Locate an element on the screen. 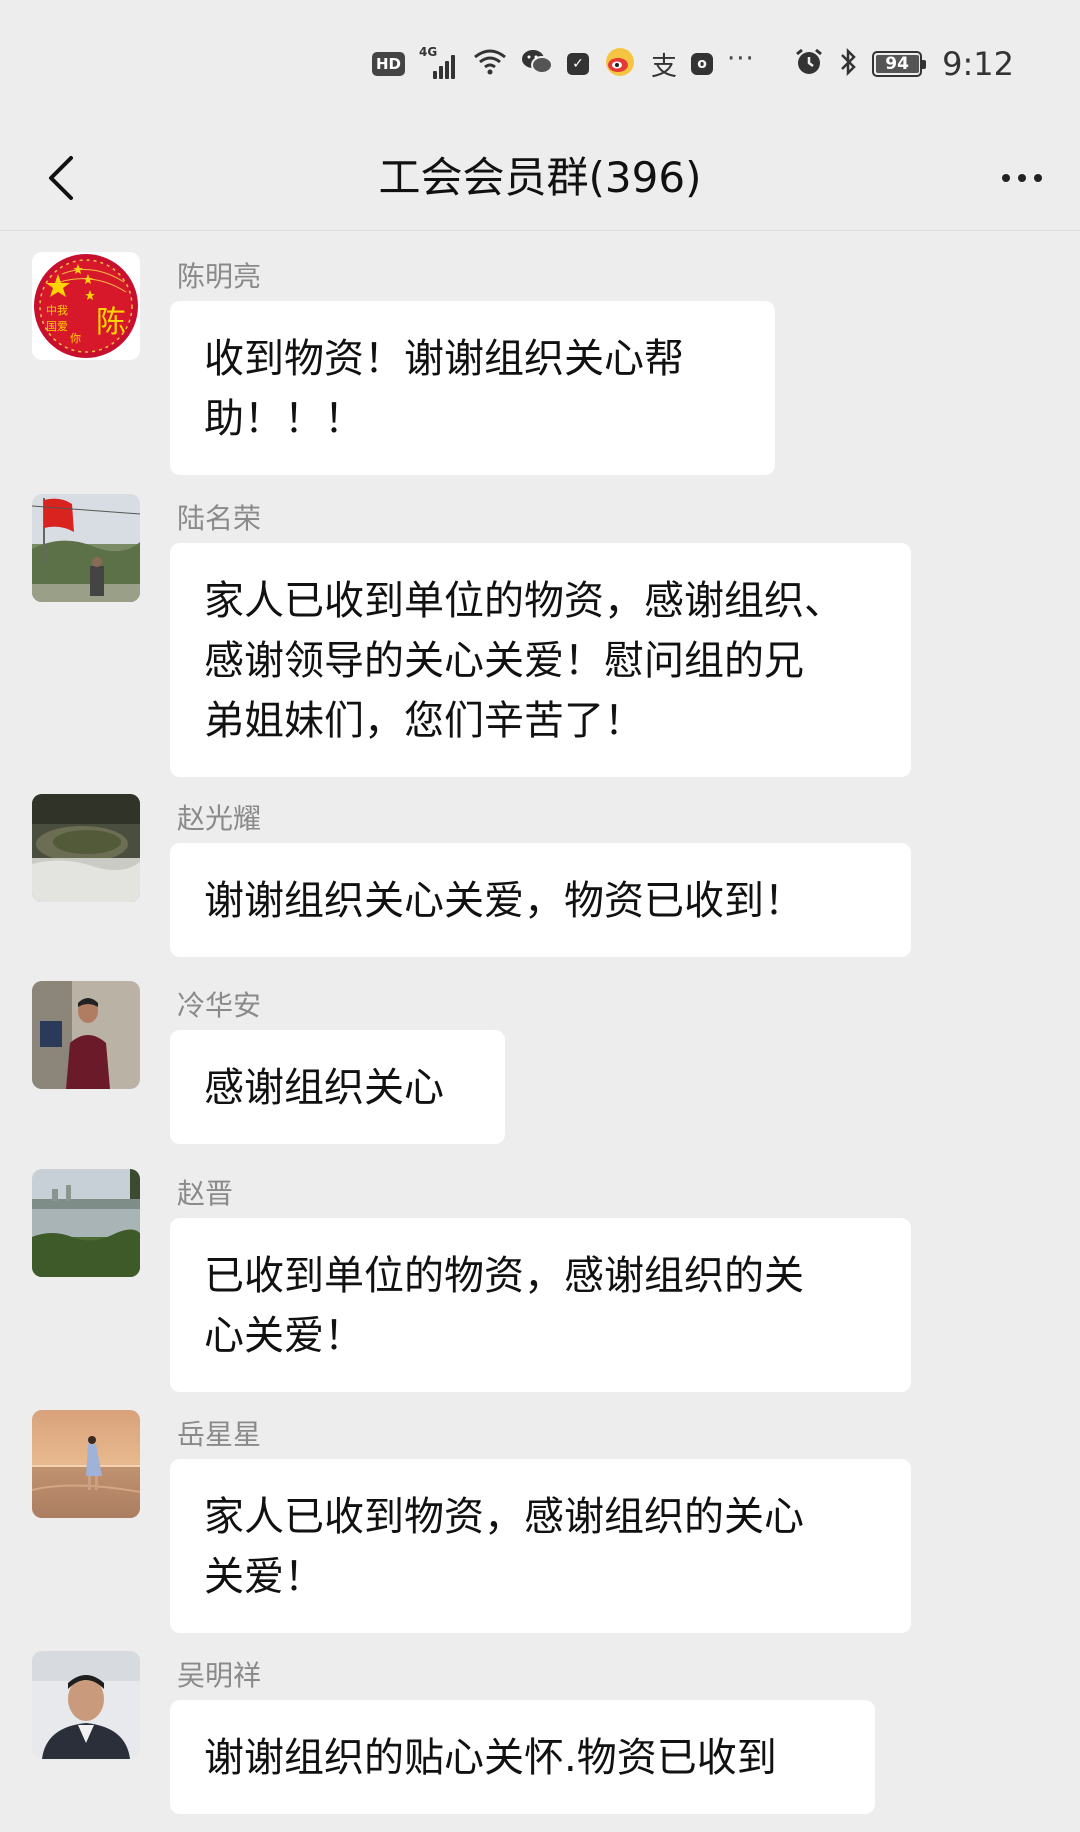  message-text-line: 谢谢组织关心关爱，物资已收到！ is located at coordinates (504, 901).